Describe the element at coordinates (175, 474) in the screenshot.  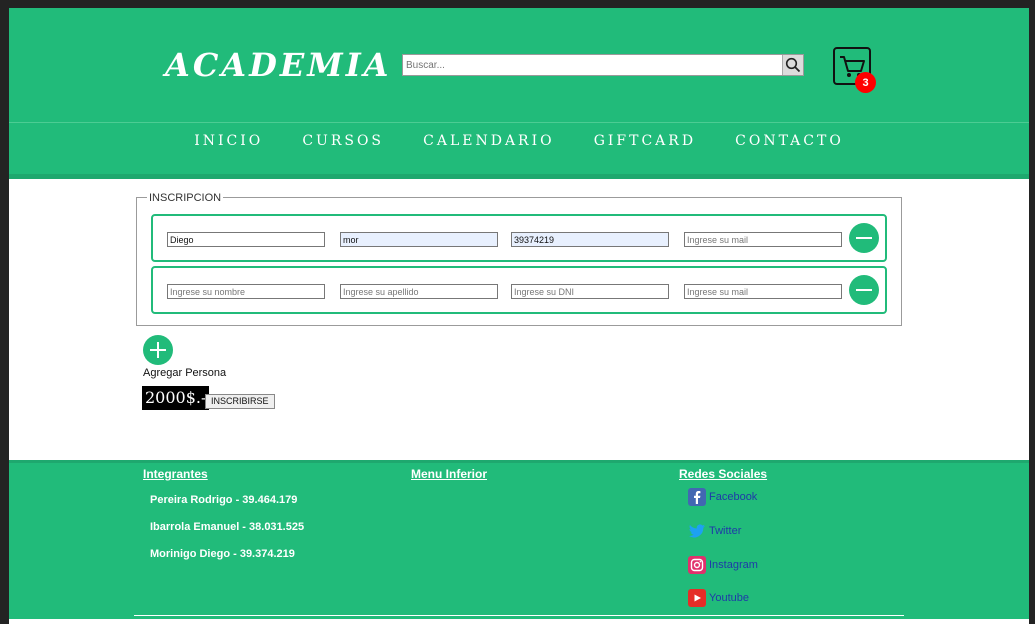
I see `members-heading: Integrantes` at that location.